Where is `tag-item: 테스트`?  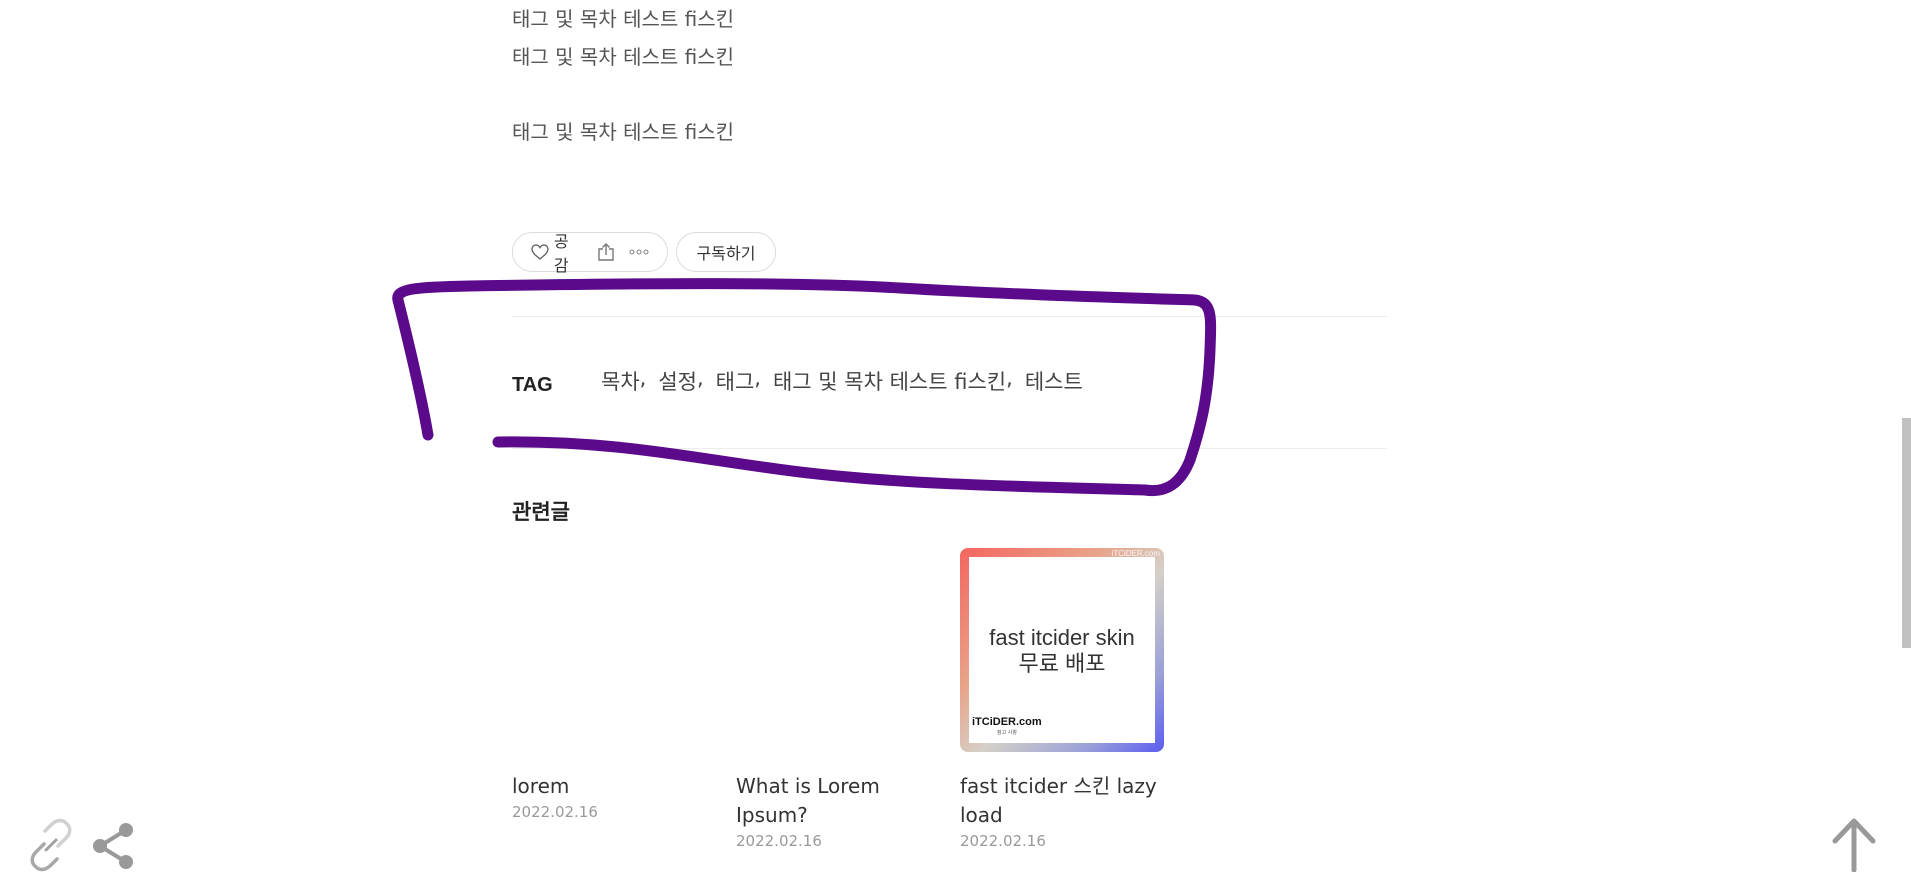 tag-item: 테스트 is located at coordinates (1054, 381).